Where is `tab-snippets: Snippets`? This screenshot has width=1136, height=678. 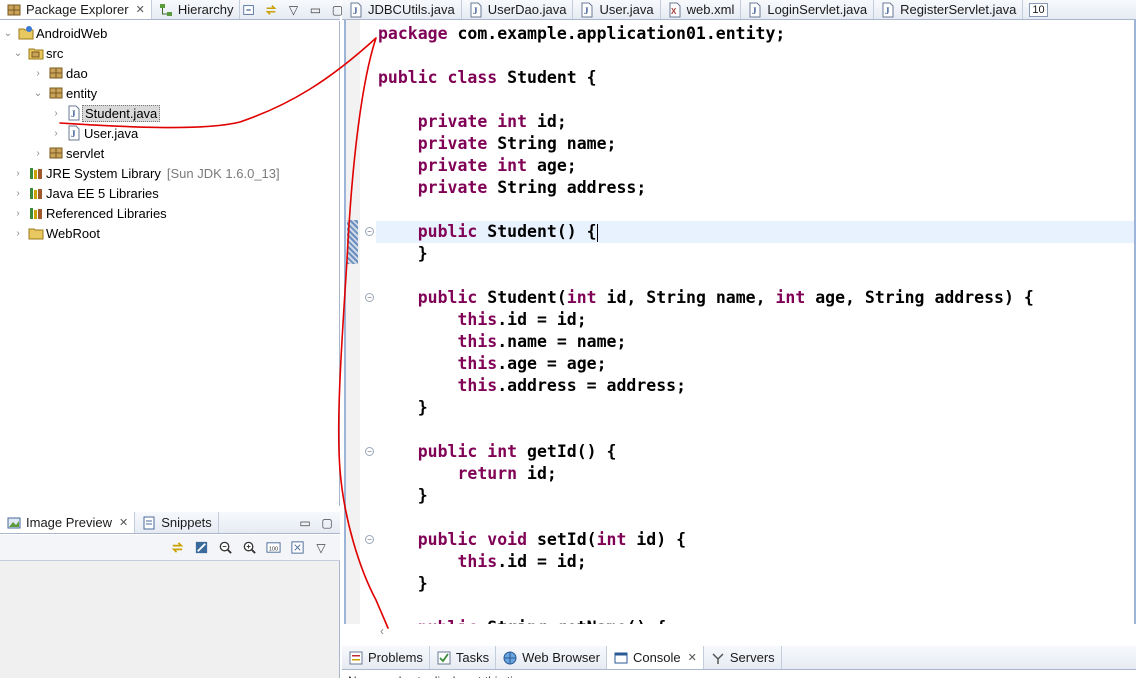
tab-snippets: Snippets is located at coordinates (177, 522).